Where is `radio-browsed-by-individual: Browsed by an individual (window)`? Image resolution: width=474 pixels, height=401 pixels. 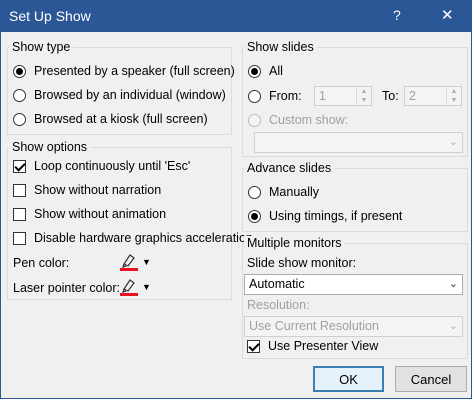
radio-browsed-by-individual: Browsed by an individual (window) is located at coordinates (119, 95).